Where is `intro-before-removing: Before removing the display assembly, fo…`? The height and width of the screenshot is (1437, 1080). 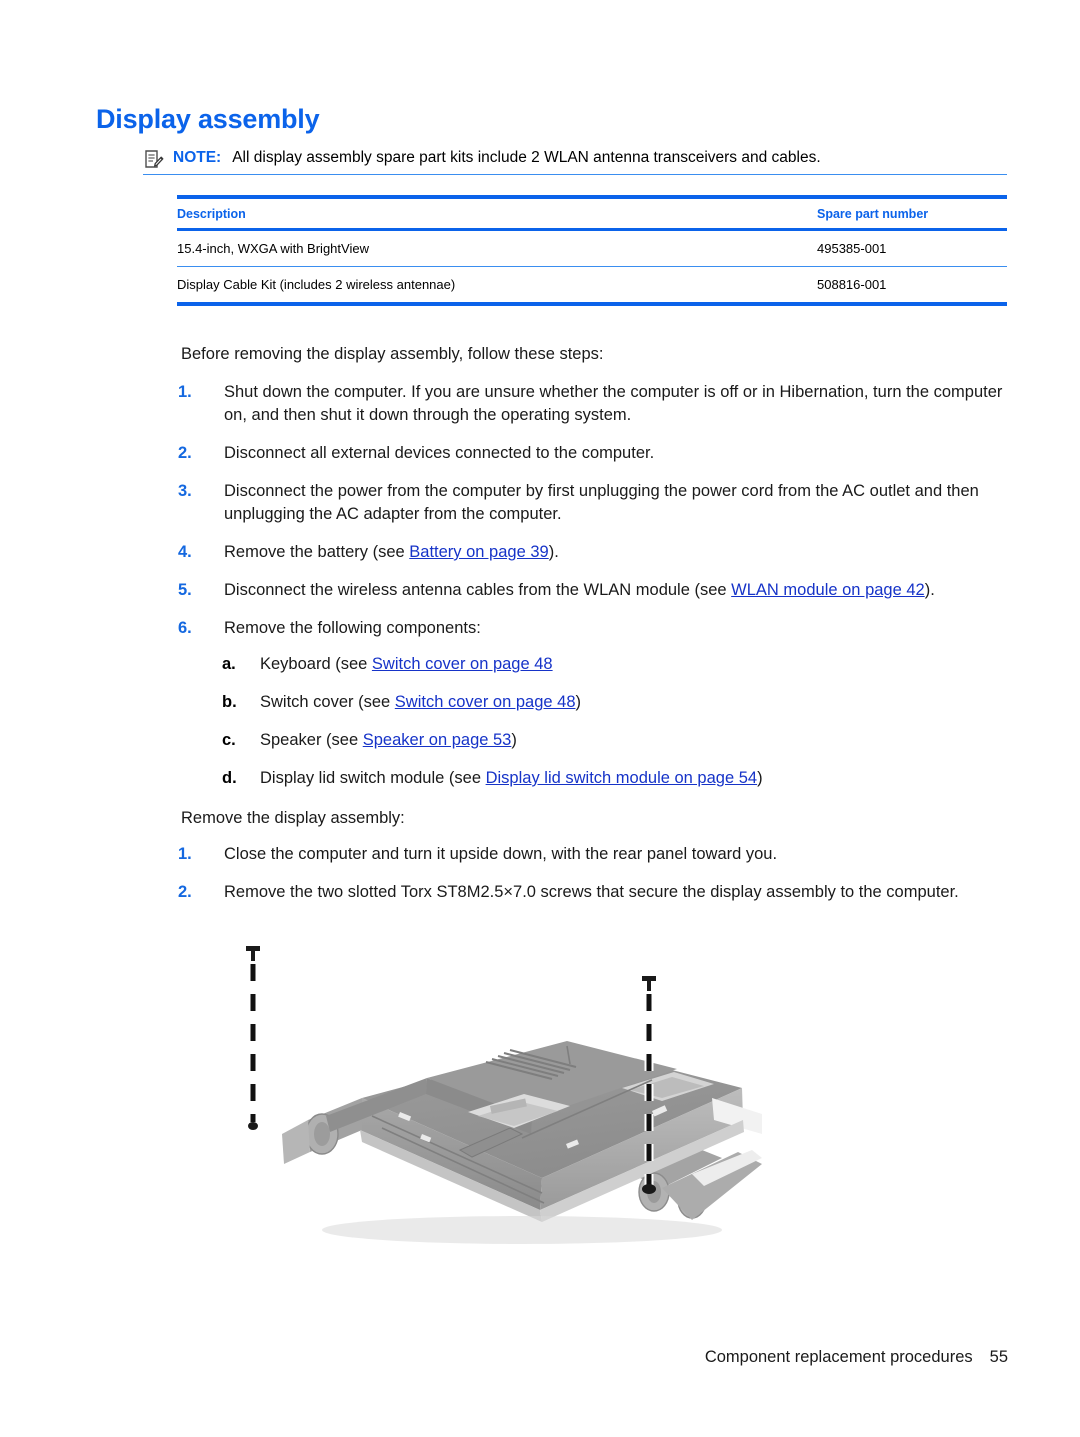 intro-before-removing: Before removing the display assembly, fo… is located at coordinates (392, 354).